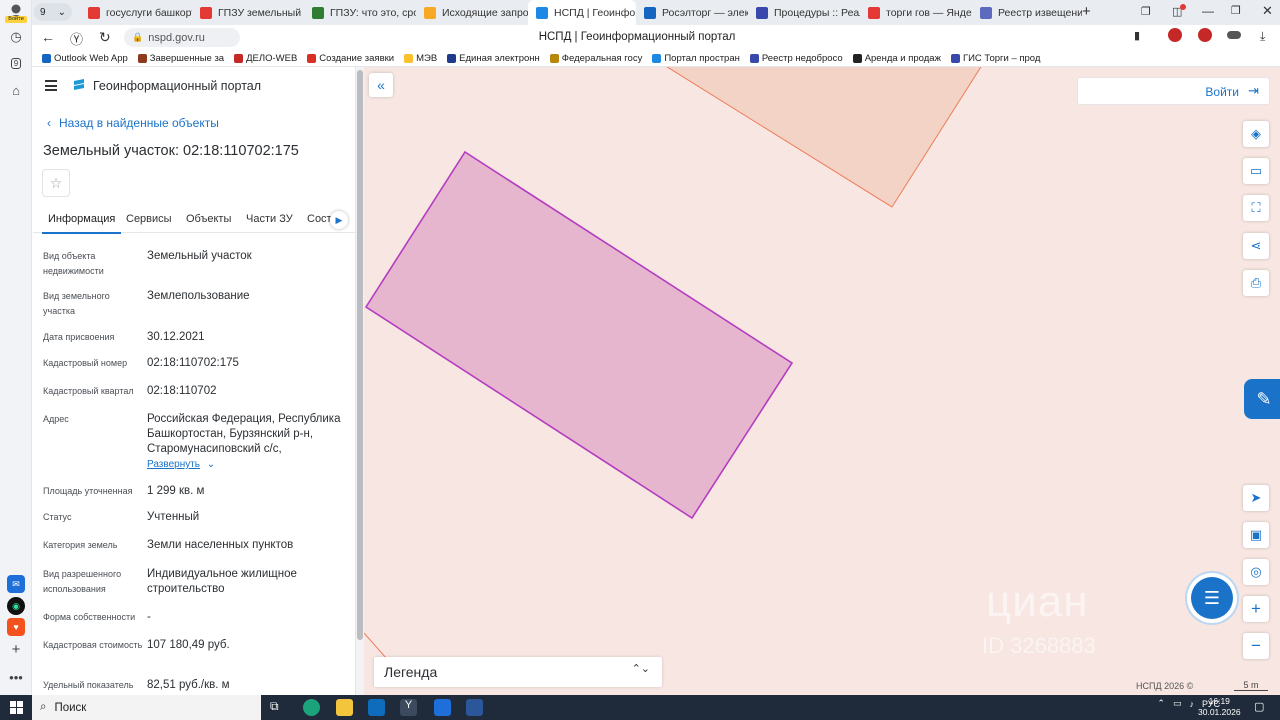 This screenshot has height=720, width=1280. What do you see at coordinates (493, 58) in the screenshot?
I see `bookmark-item: Единая электронн` at bounding box center [493, 58].